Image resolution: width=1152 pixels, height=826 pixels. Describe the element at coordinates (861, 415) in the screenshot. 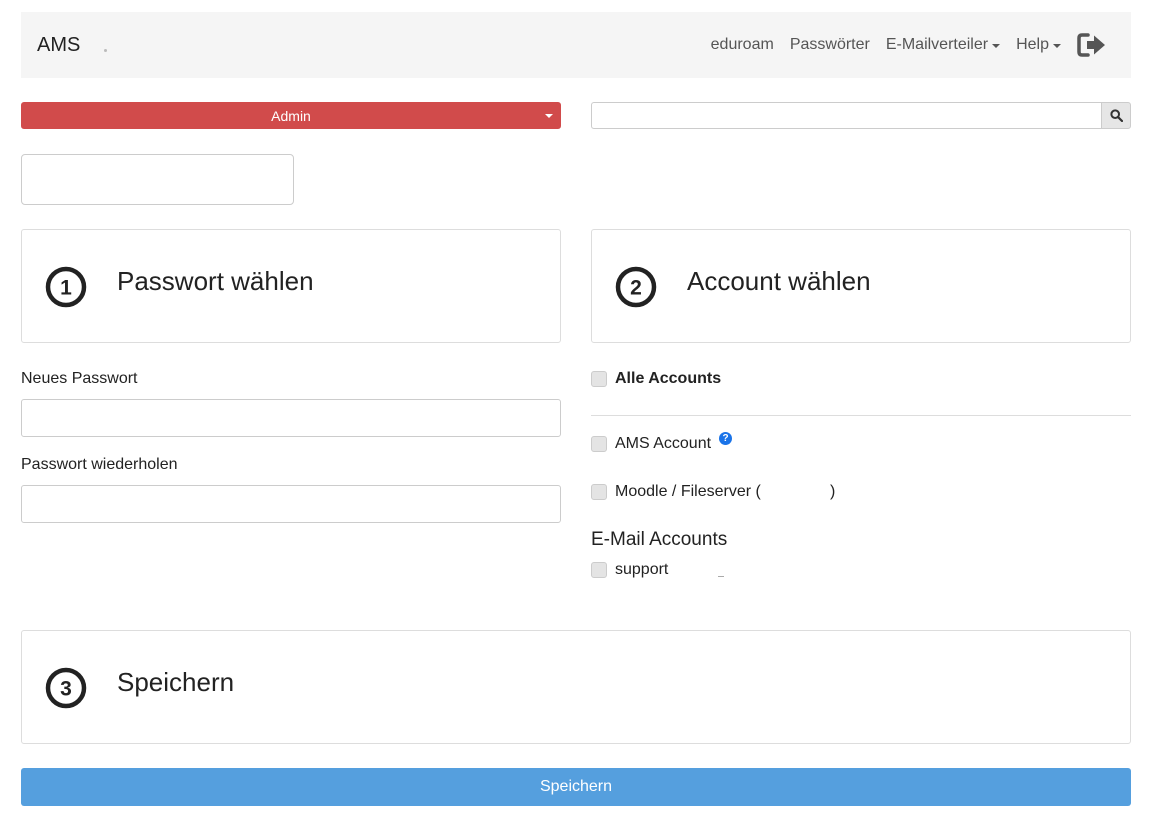

I see `divider` at that location.